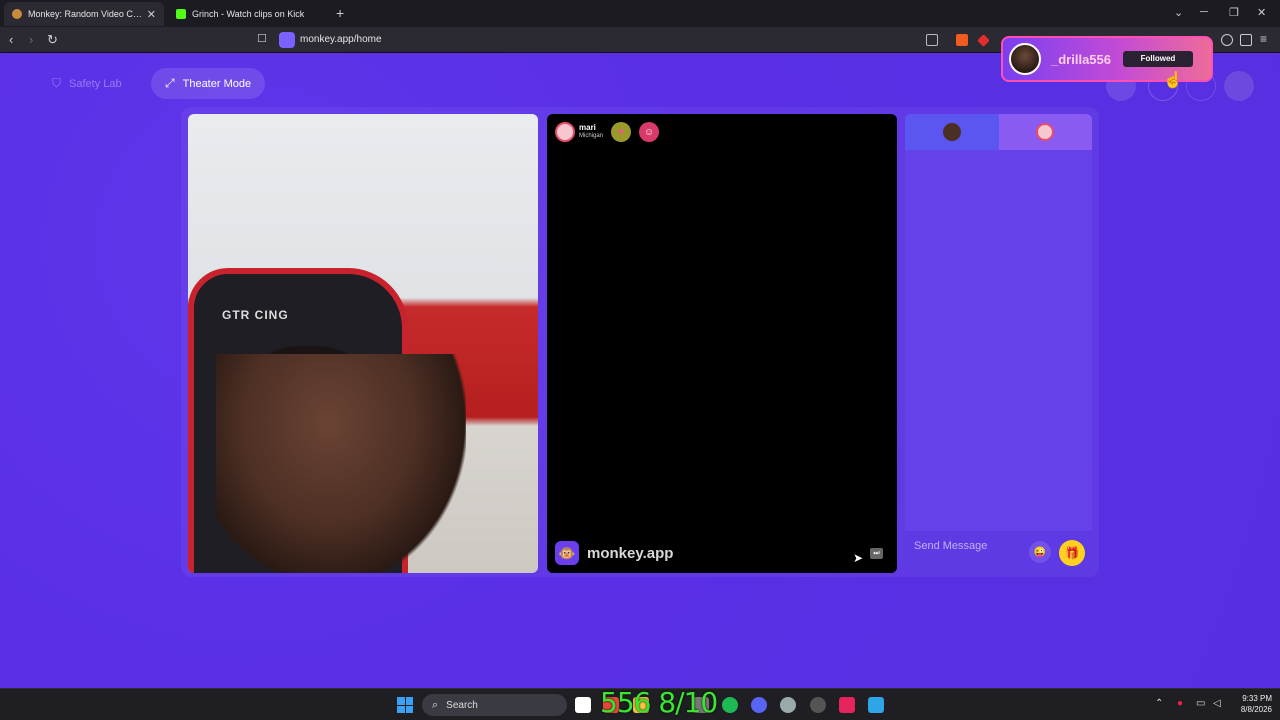 This screenshot has width=1280, height=720. I want to click on tab-list-chevron-icon: ⌄, so click(1178, 12).